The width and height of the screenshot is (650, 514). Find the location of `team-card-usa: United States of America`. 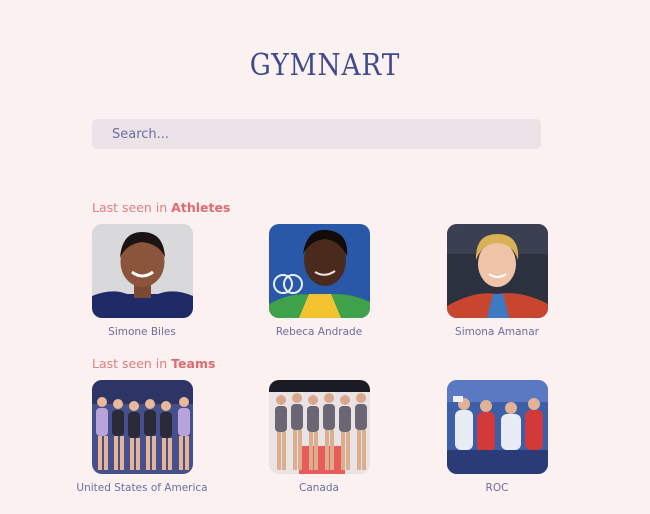

team-card-usa: United States of America is located at coordinates (142, 437).